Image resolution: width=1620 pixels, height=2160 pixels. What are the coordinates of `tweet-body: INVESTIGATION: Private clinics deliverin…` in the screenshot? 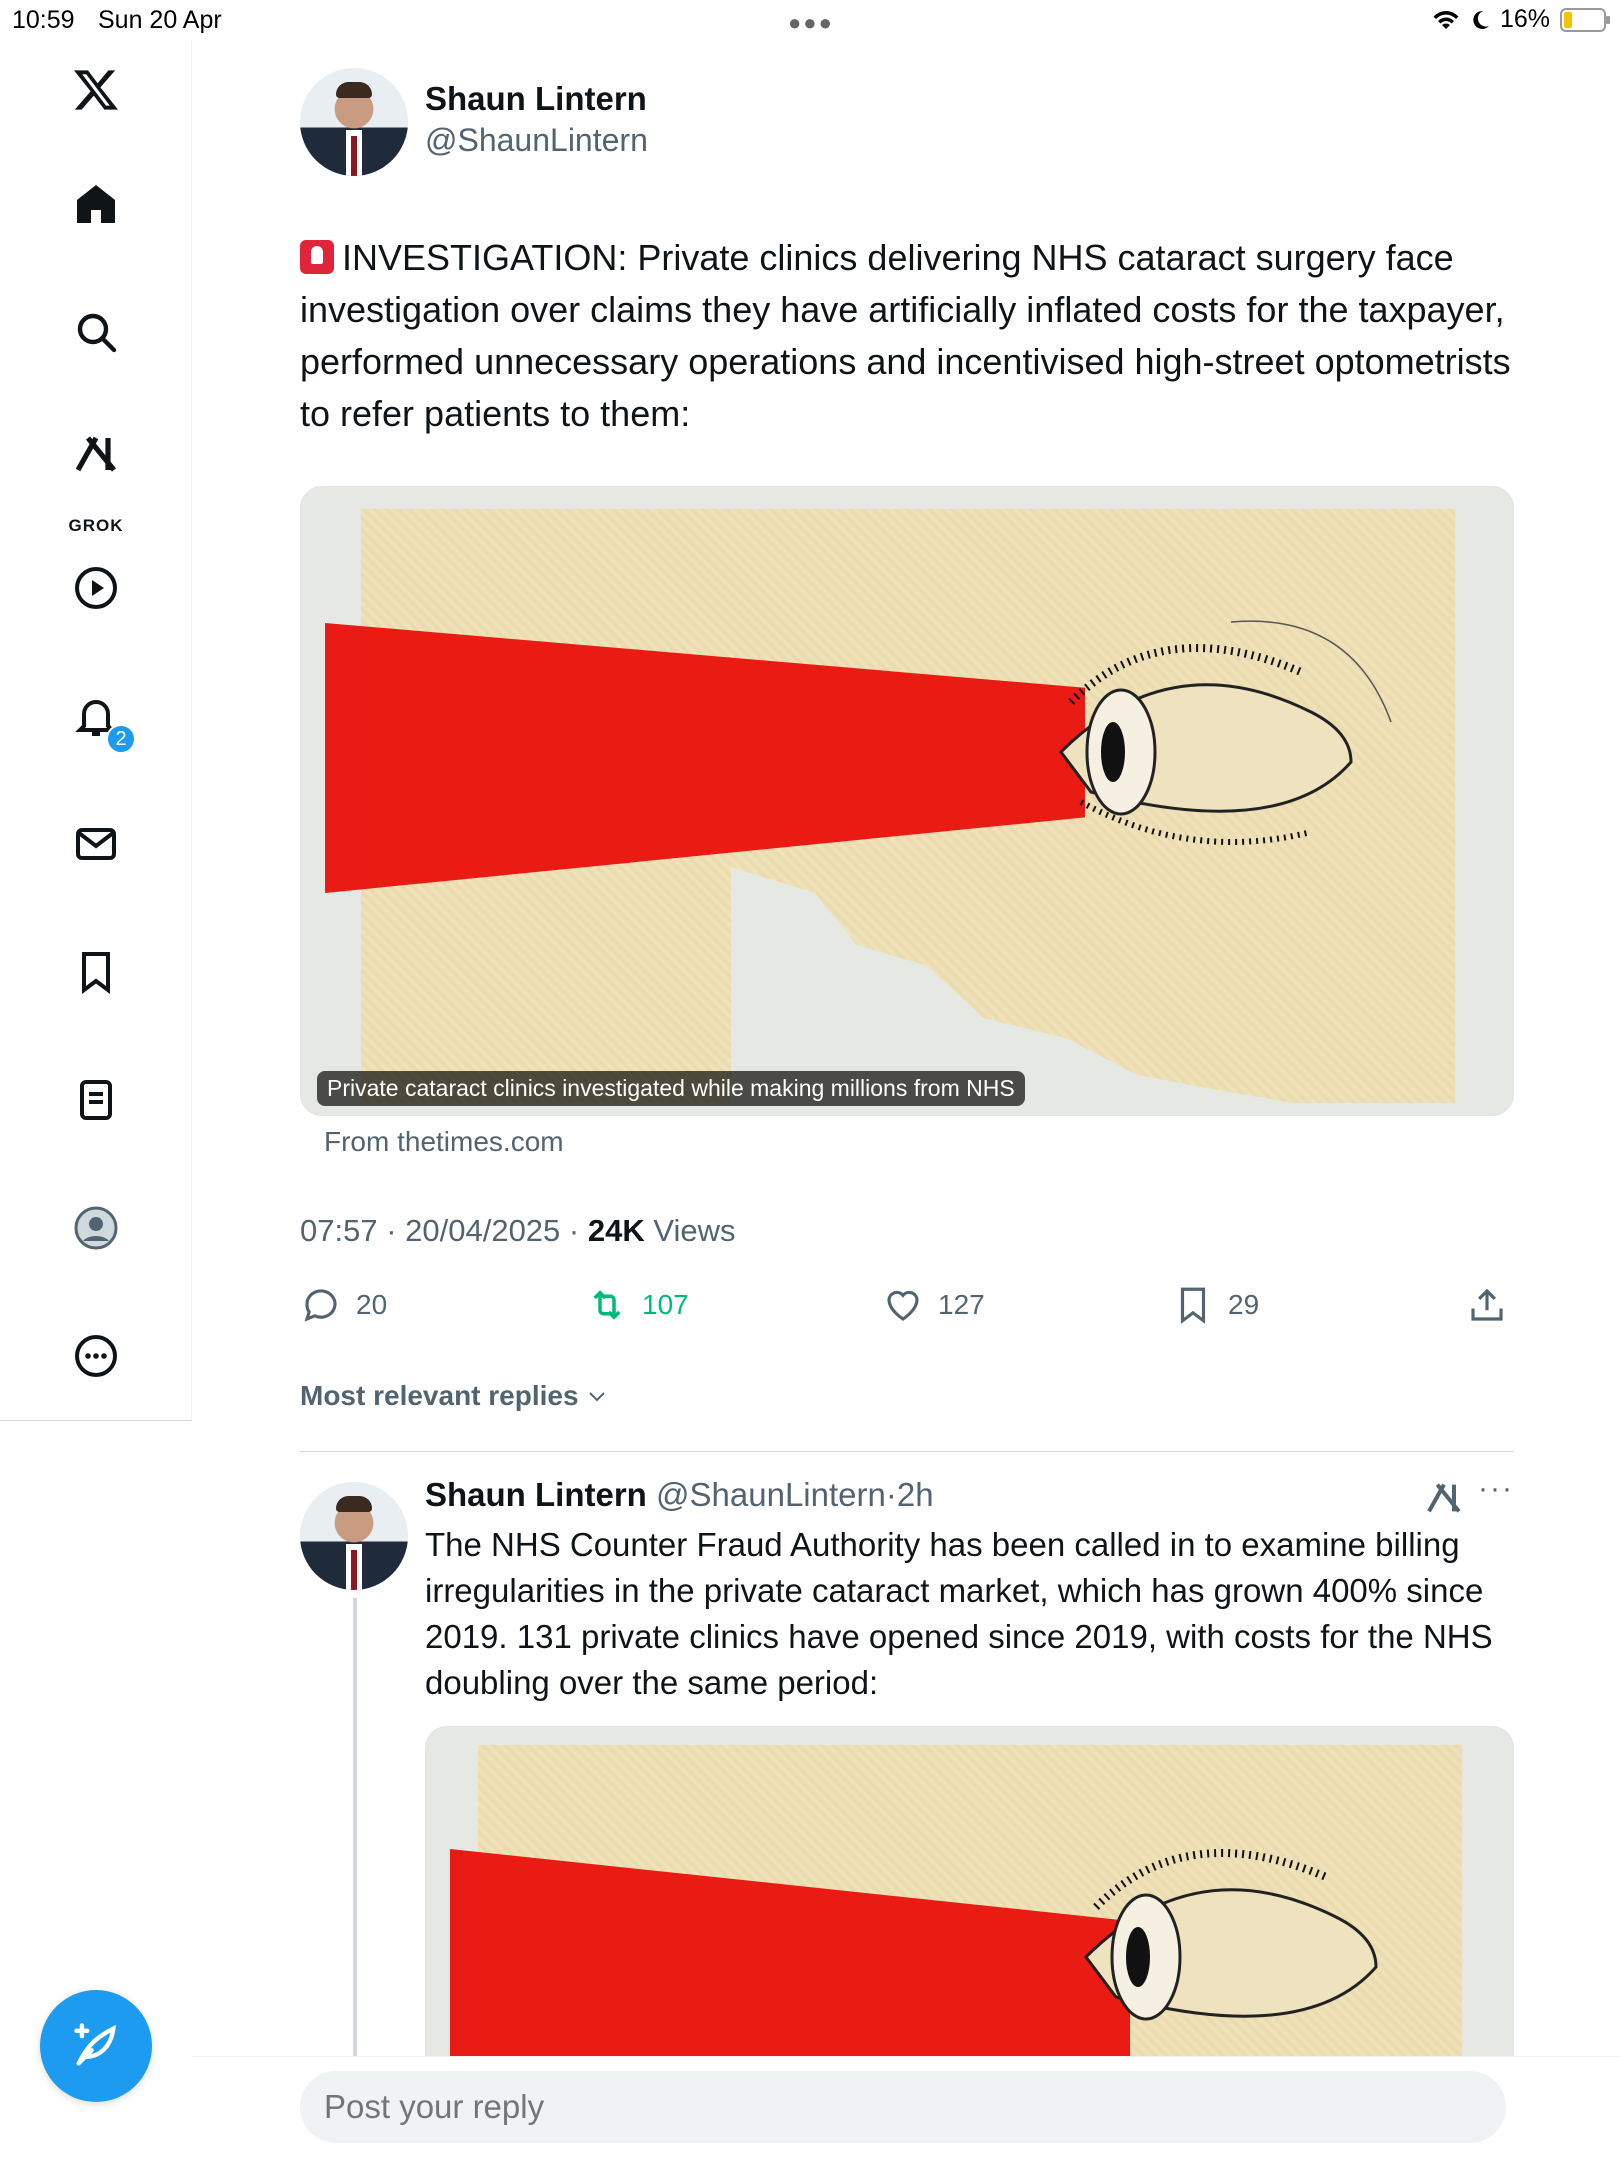 It's located at (905, 335).